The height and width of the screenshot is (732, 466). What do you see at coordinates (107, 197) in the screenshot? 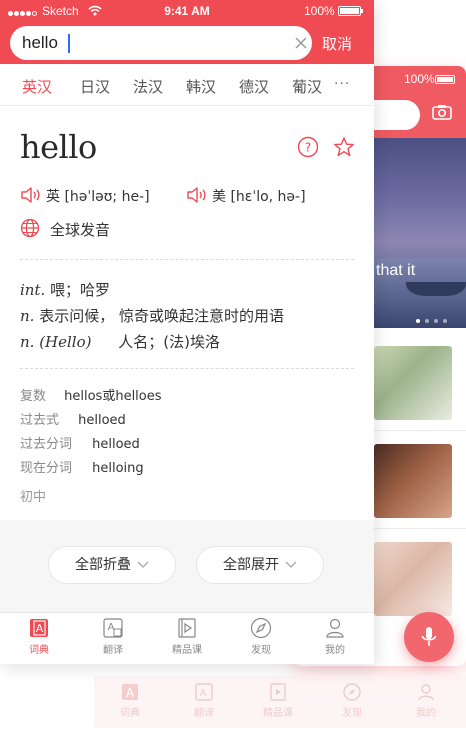
I see `uk-phonetic: [həˈləʊ; he-]` at bounding box center [107, 197].